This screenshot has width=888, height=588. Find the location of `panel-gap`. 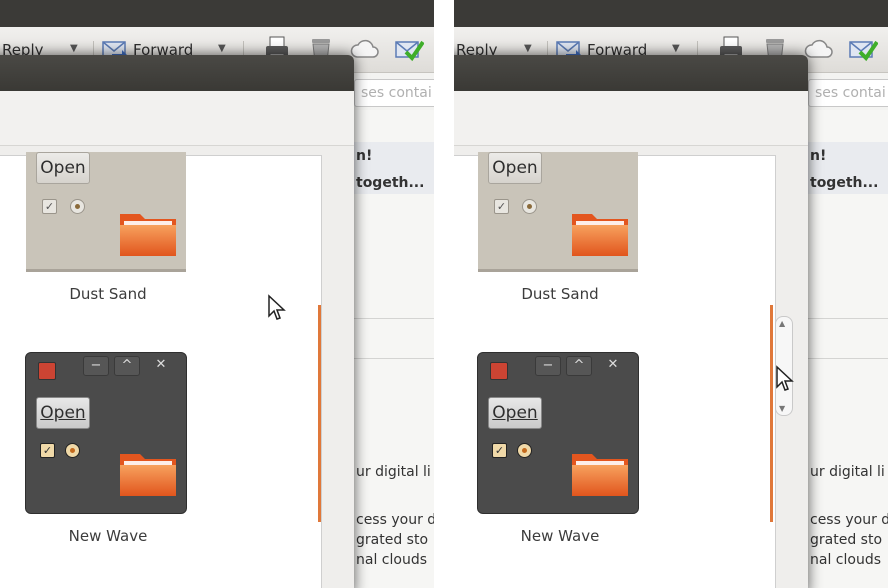

panel-gap is located at coordinates (444, 294).